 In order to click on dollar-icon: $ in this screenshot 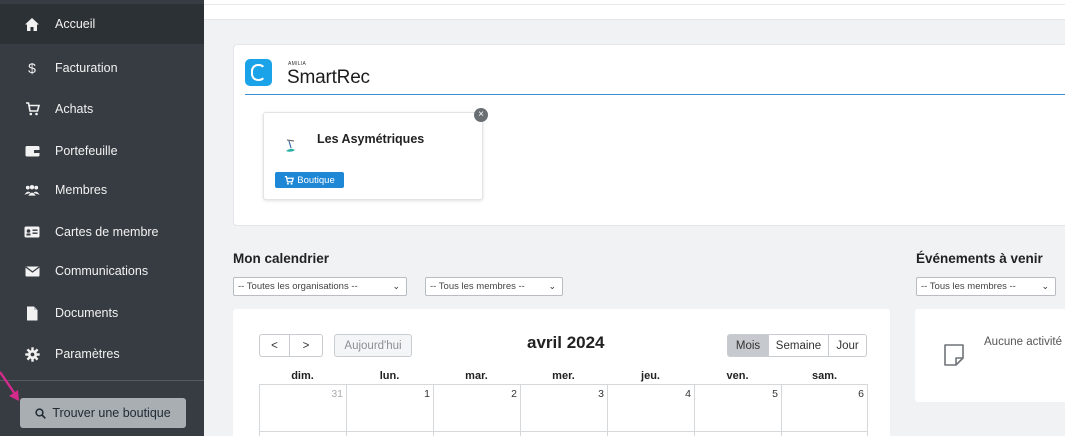, I will do `click(32, 68)`.